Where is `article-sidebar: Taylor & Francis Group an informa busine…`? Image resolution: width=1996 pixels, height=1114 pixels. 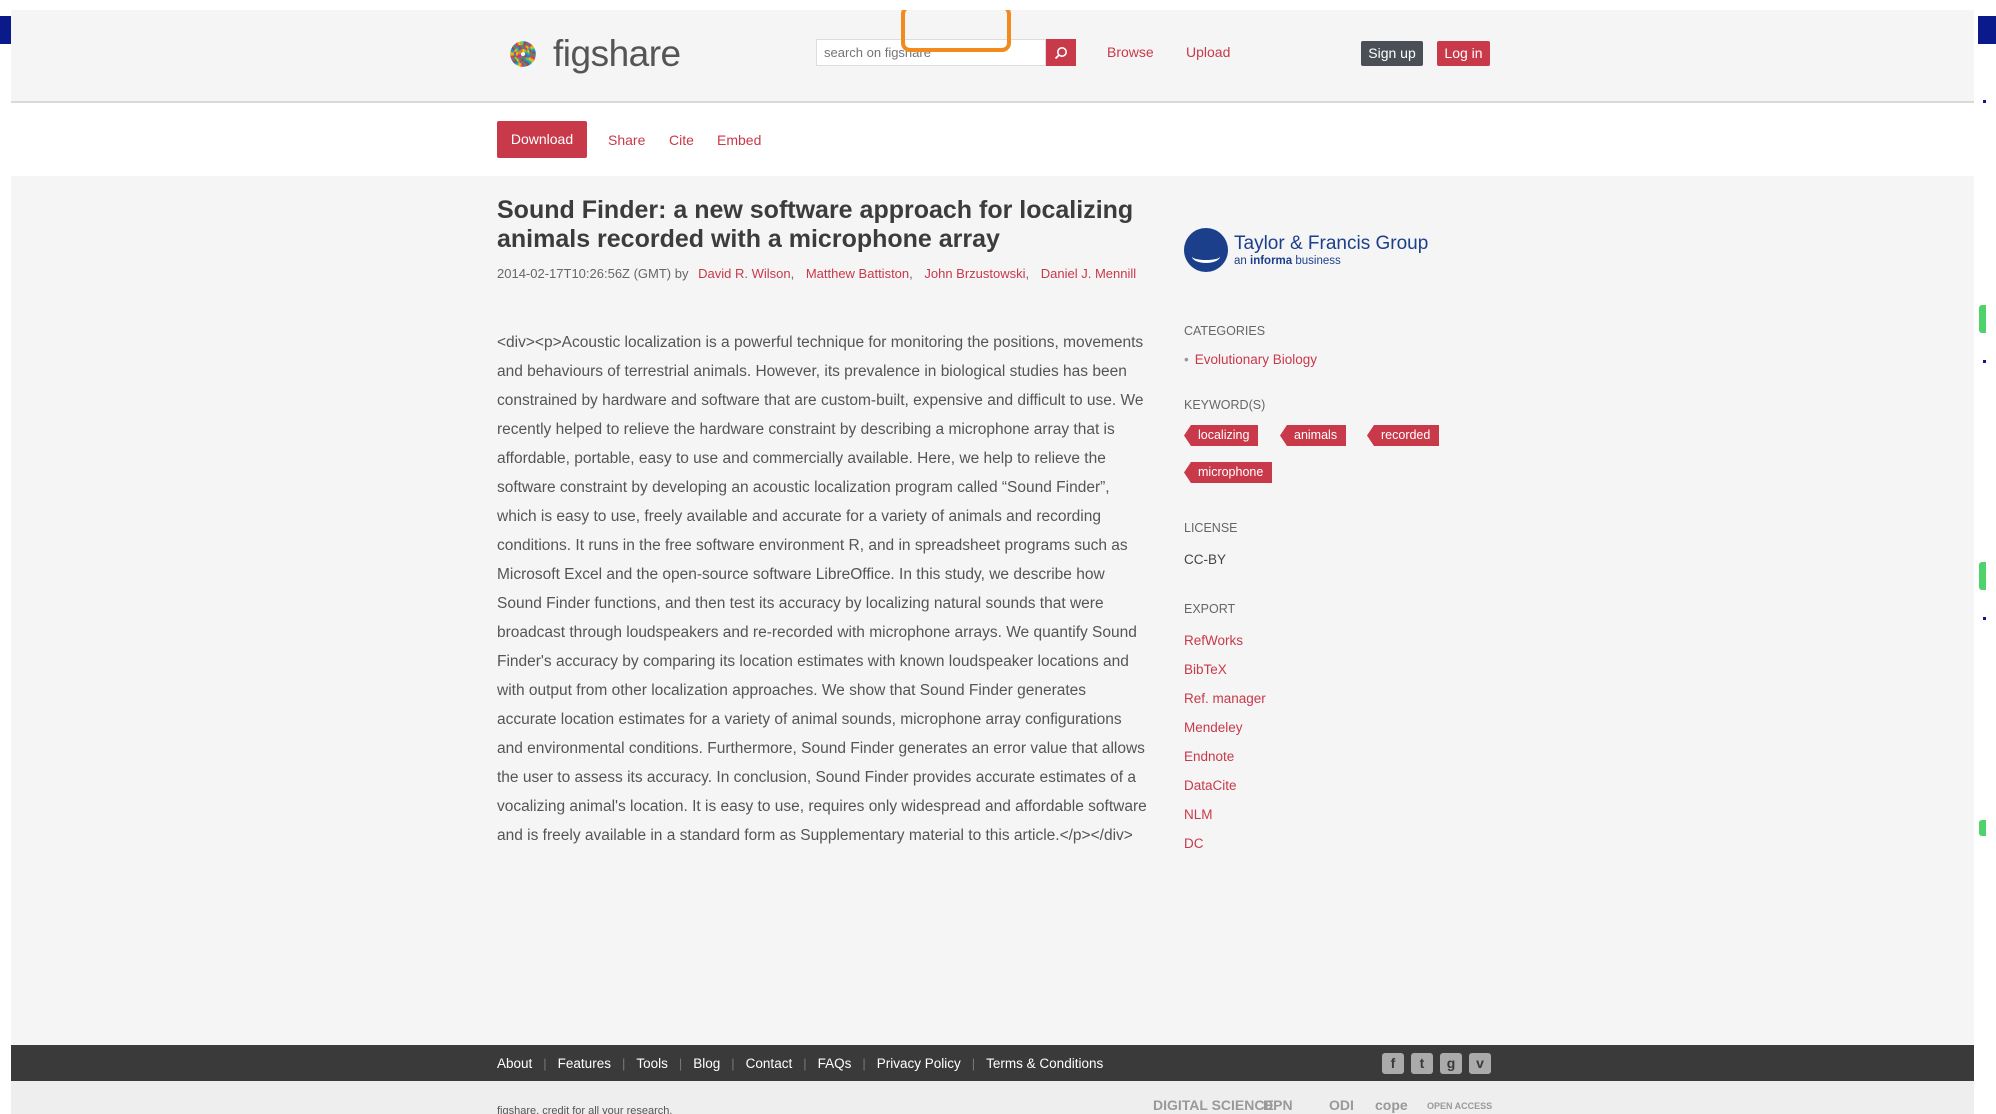 article-sidebar: Taylor & Francis Group an informa busine… is located at coordinates (1334, 539).